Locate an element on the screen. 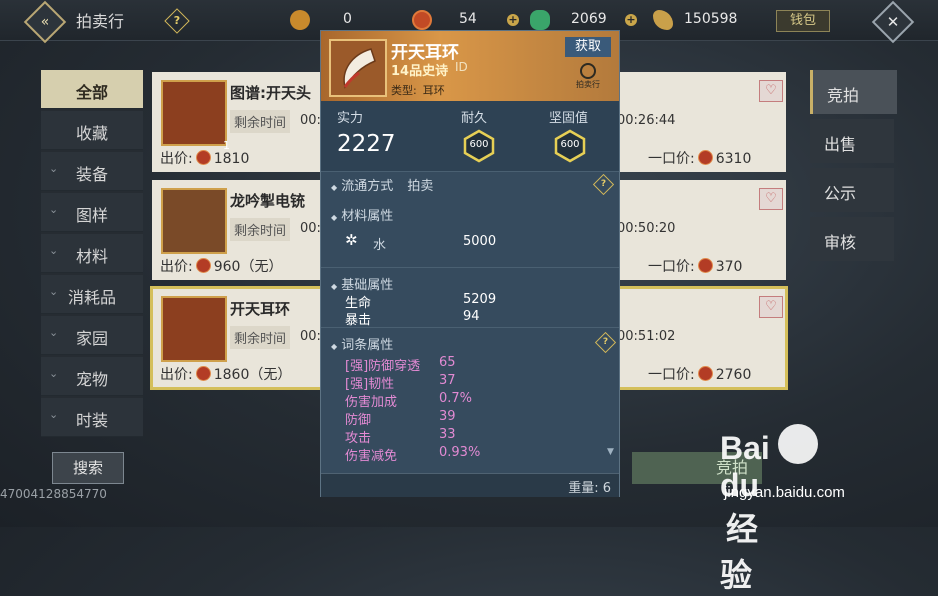 Image resolution: width=938 pixels, height=596 pixels. power-label: 实力 is located at coordinates (350, 118).